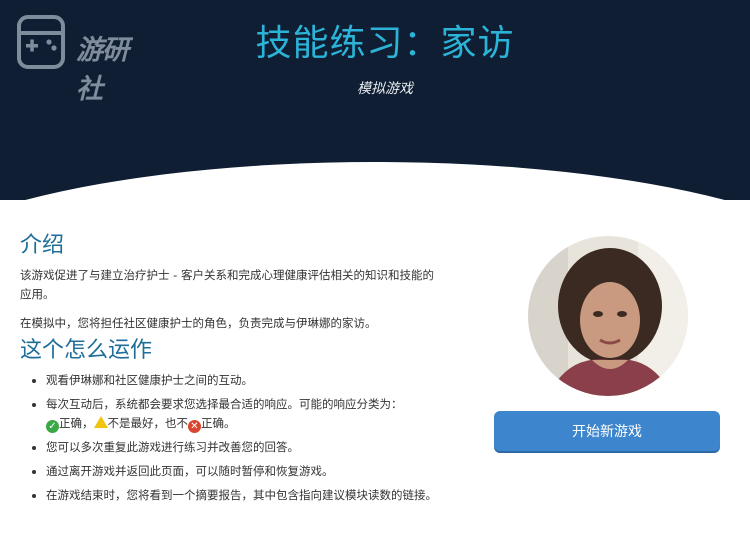 Image resolution: width=750 pixels, height=533 pixels. I want to click on intro-heading: 介绍, so click(42, 245).